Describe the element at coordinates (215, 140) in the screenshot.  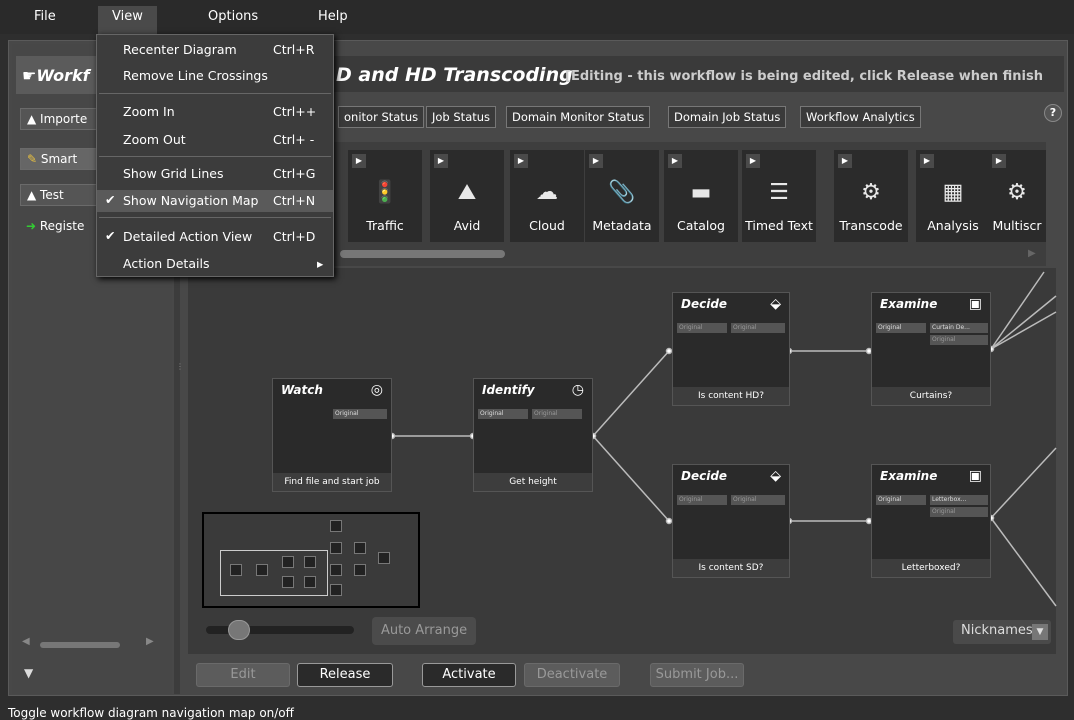
I see `menu-item-zoom-out: Zoom Out Ctrl+ -` at that location.